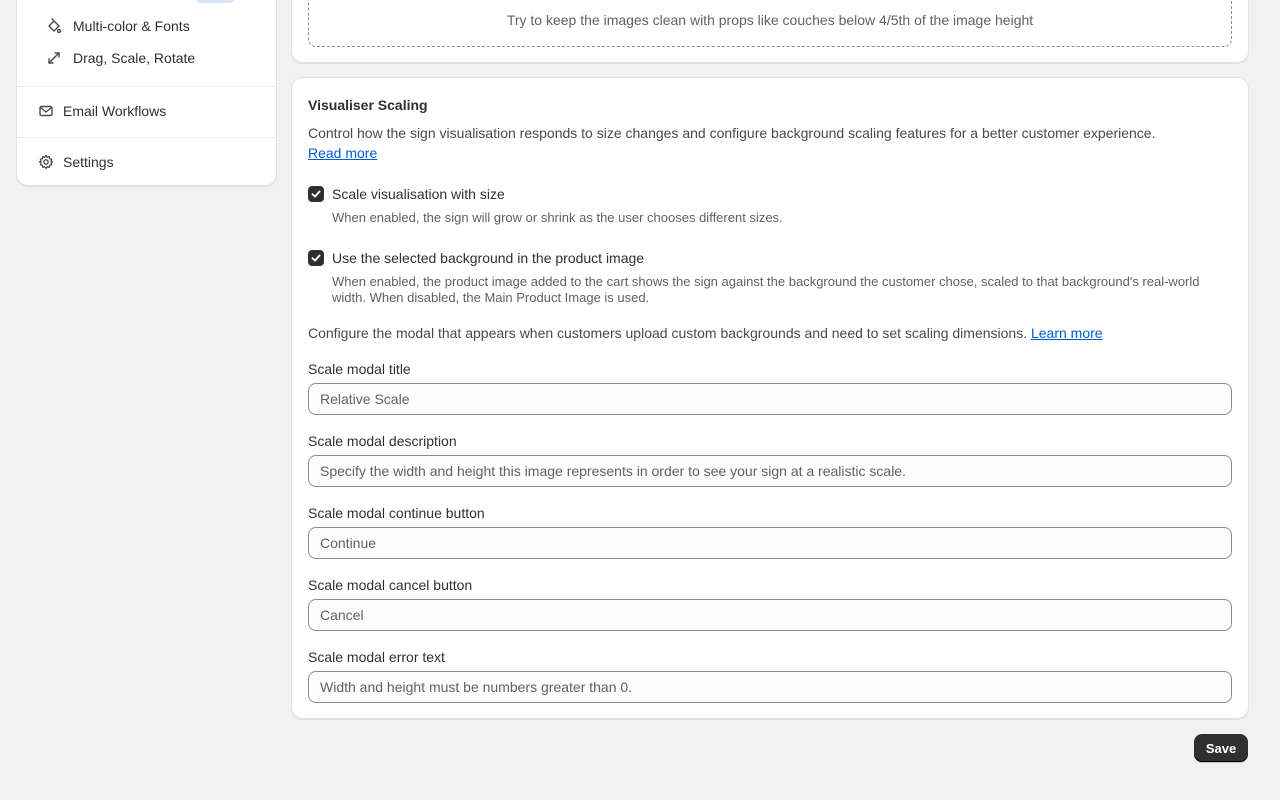 This screenshot has height=800, width=1280. I want to click on sidebar-item-label: Multi-color & Fonts, so click(131, 26).